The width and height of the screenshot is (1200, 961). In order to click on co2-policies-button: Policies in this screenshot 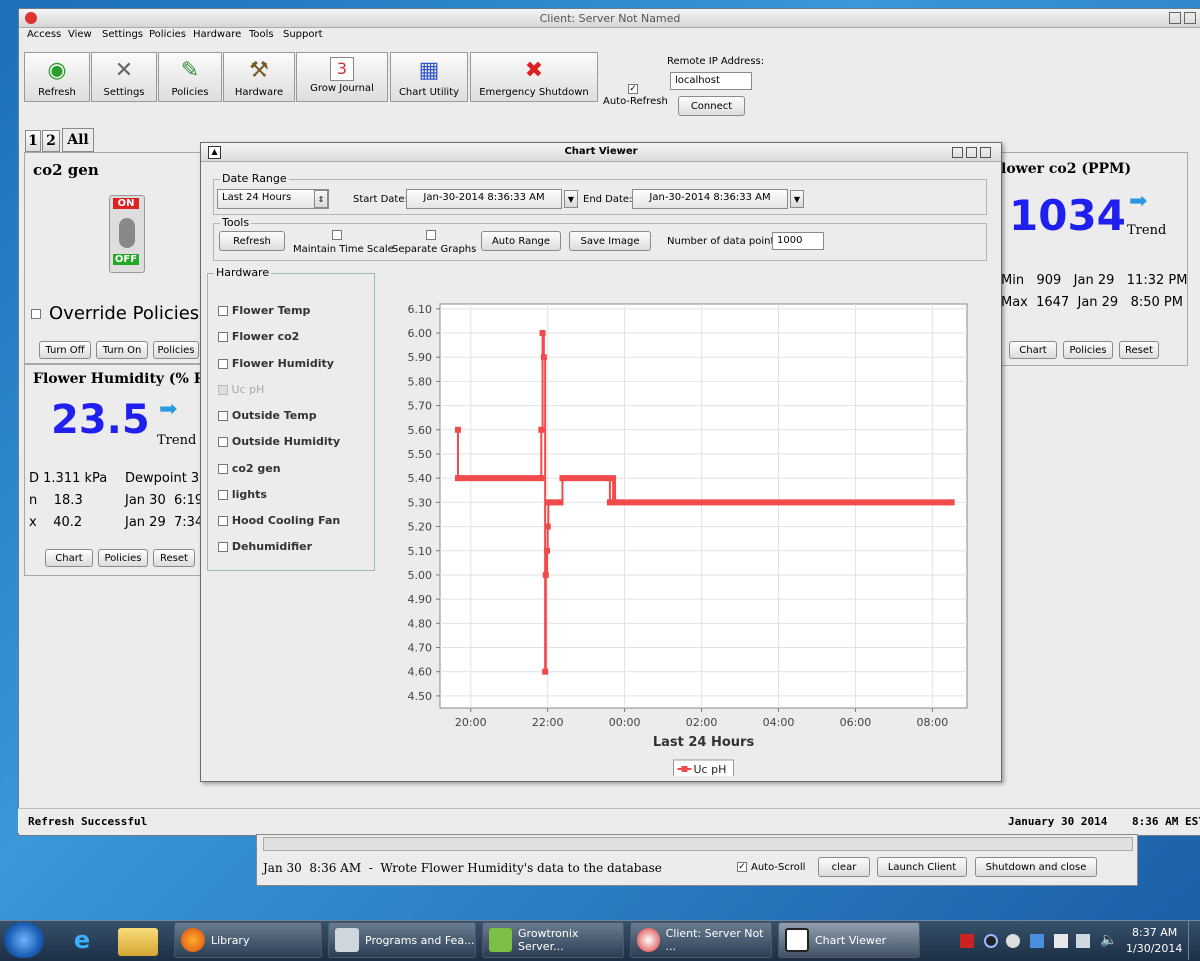, I will do `click(1088, 350)`.